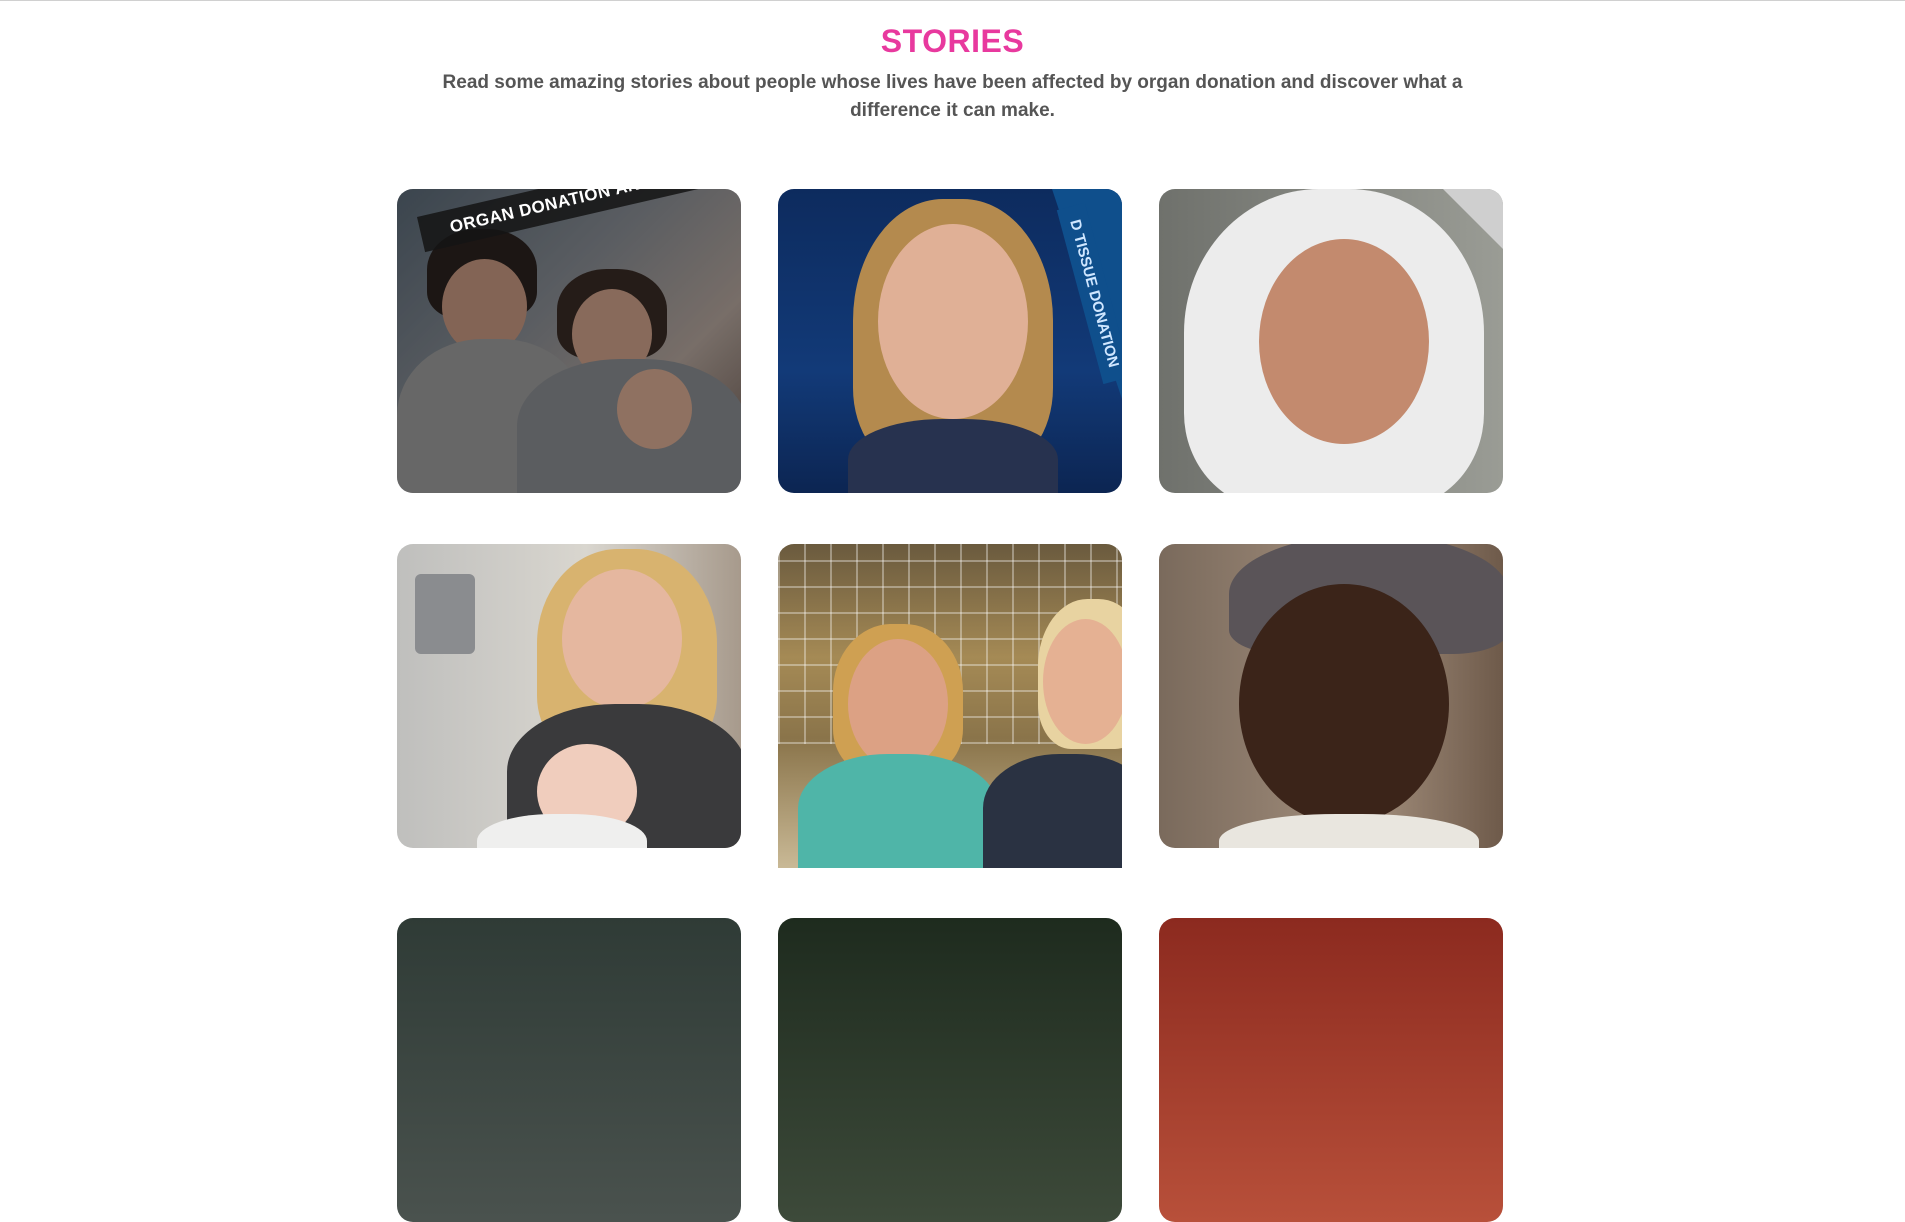 Image resolution: width=1905 pixels, height=1222 pixels. Describe the element at coordinates (950, 341) in the screenshot. I see `story-card-young-woman: D TISSUE DONATION` at that location.